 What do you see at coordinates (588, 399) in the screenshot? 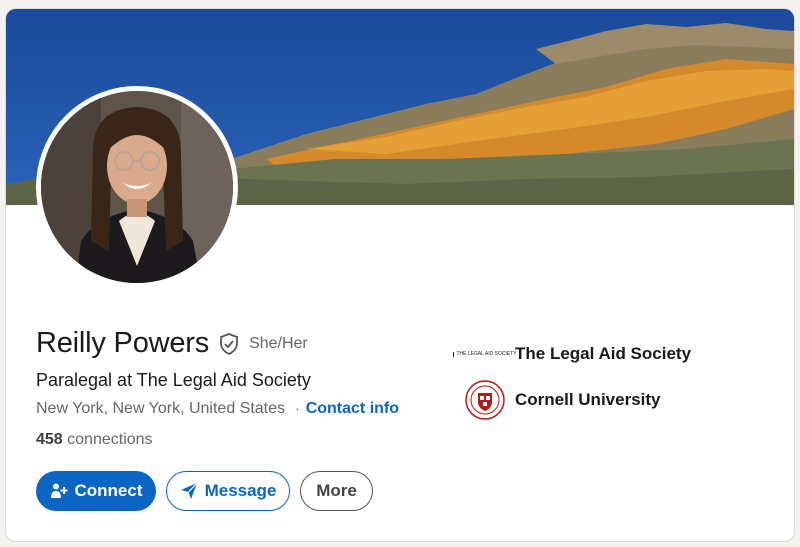
I see `org-name: Cornell University` at bounding box center [588, 399].